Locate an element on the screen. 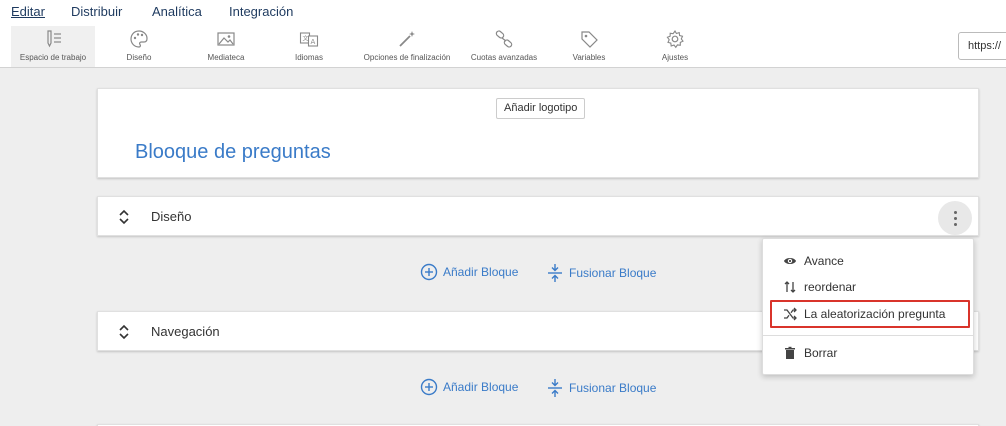 The width and height of the screenshot is (1006, 426). pencil-icon is located at coordinates (54, 39).